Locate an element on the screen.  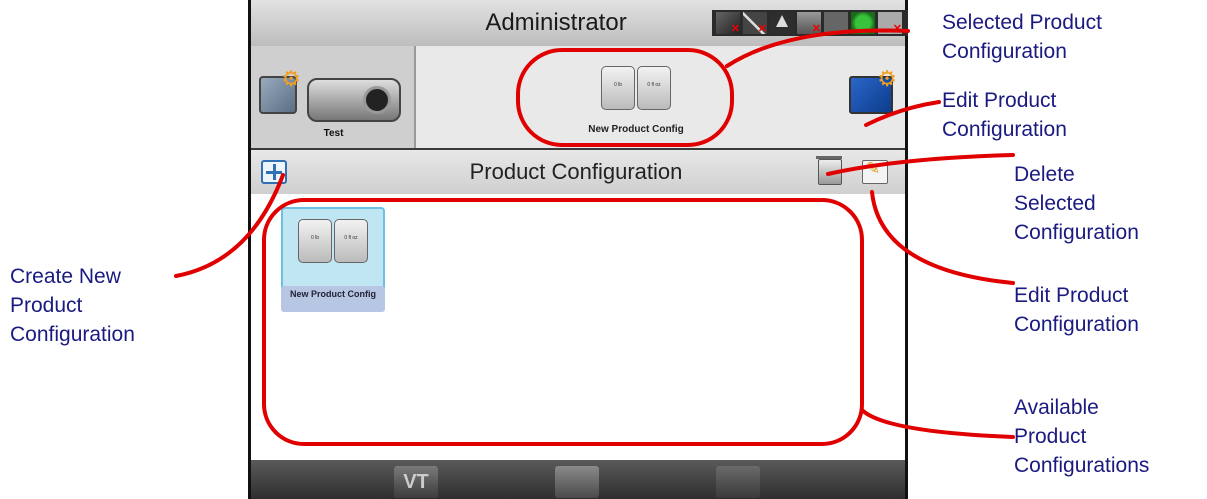
annotation-selected-config: Selected Product Configuration is located at coordinates (1022, 37).